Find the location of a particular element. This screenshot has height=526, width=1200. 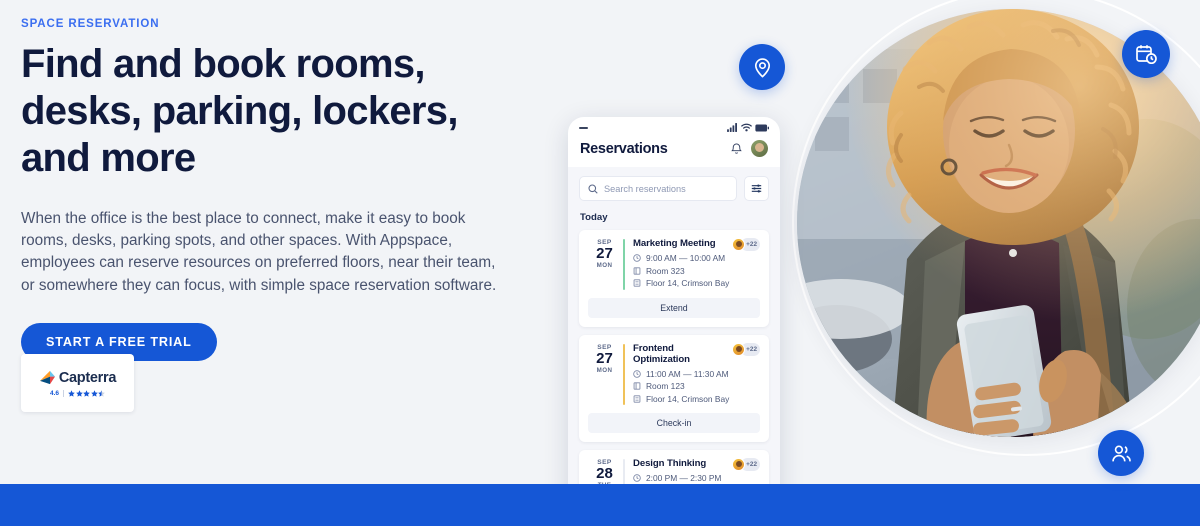

reservation-details: Marketing Meeting +22 9:00 AM — 10:00 AM is located at coordinates (696, 264).